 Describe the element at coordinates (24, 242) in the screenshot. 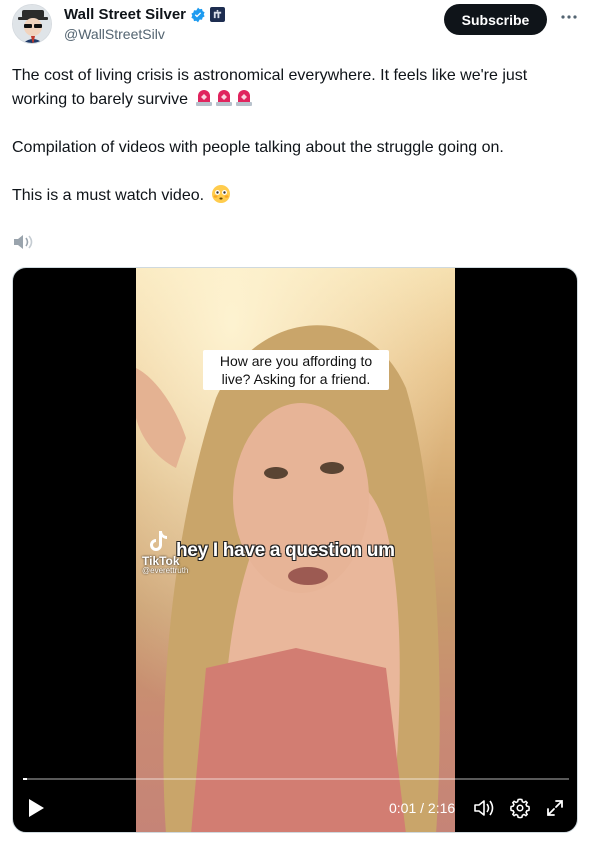

I see `speaker-icon` at that location.